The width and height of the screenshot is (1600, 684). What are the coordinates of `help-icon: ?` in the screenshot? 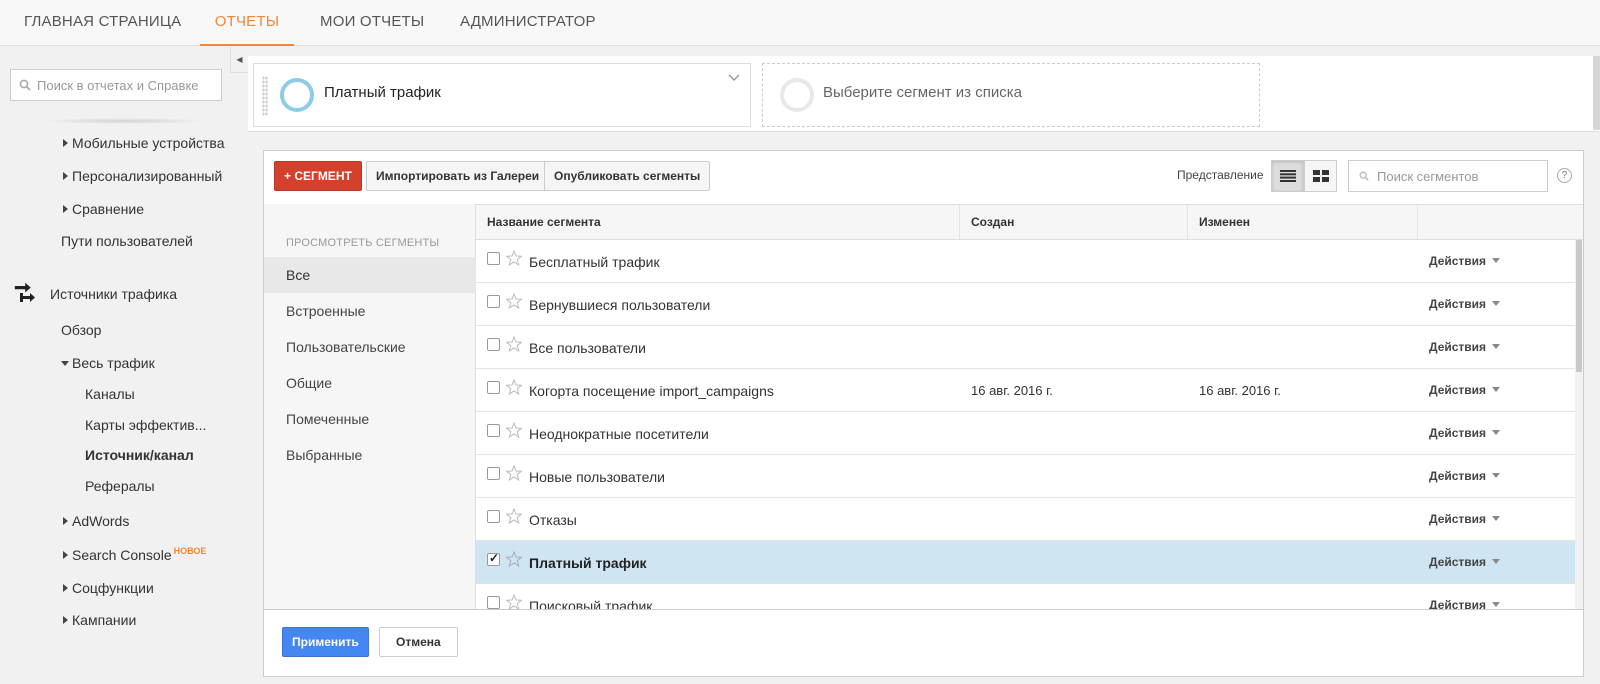 It's located at (1564, 175).